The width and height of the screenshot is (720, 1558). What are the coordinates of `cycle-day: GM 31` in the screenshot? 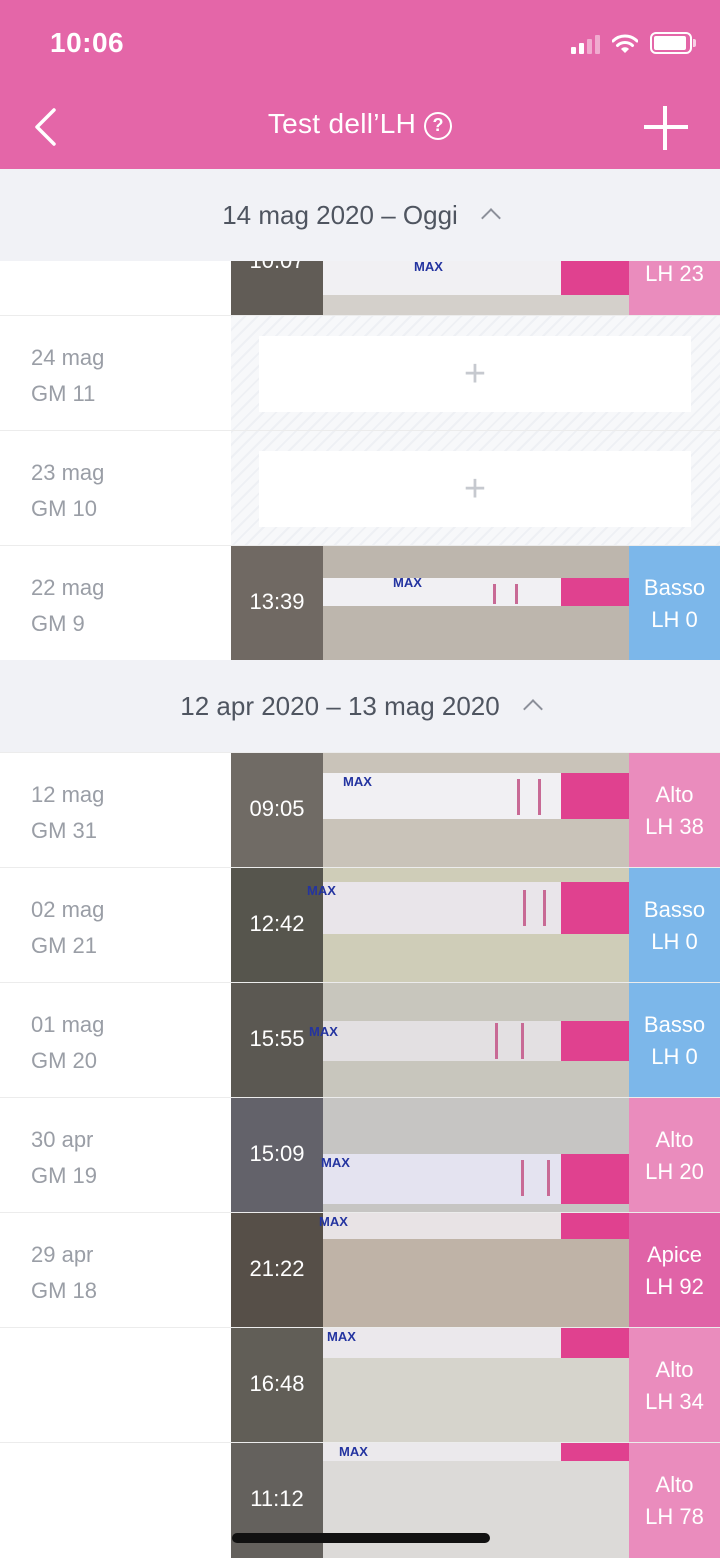 It's located at (64, 830).